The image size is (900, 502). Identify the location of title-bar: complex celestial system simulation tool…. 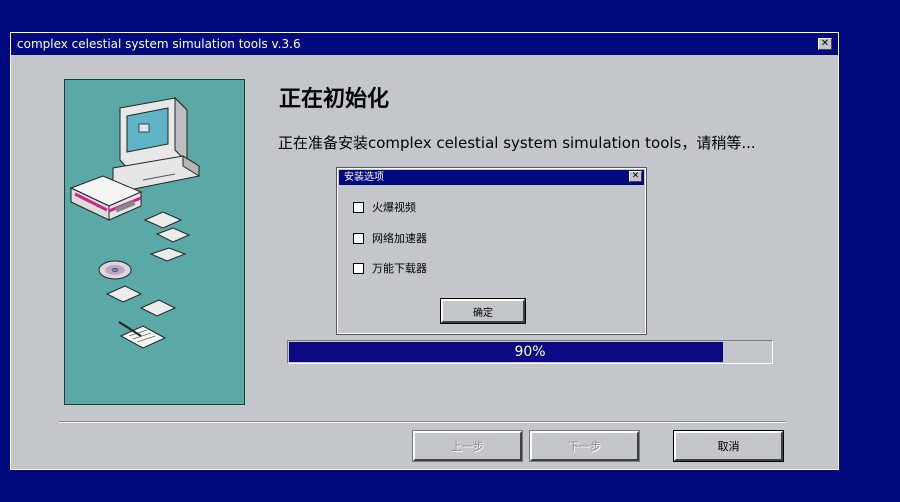
(424, 44).